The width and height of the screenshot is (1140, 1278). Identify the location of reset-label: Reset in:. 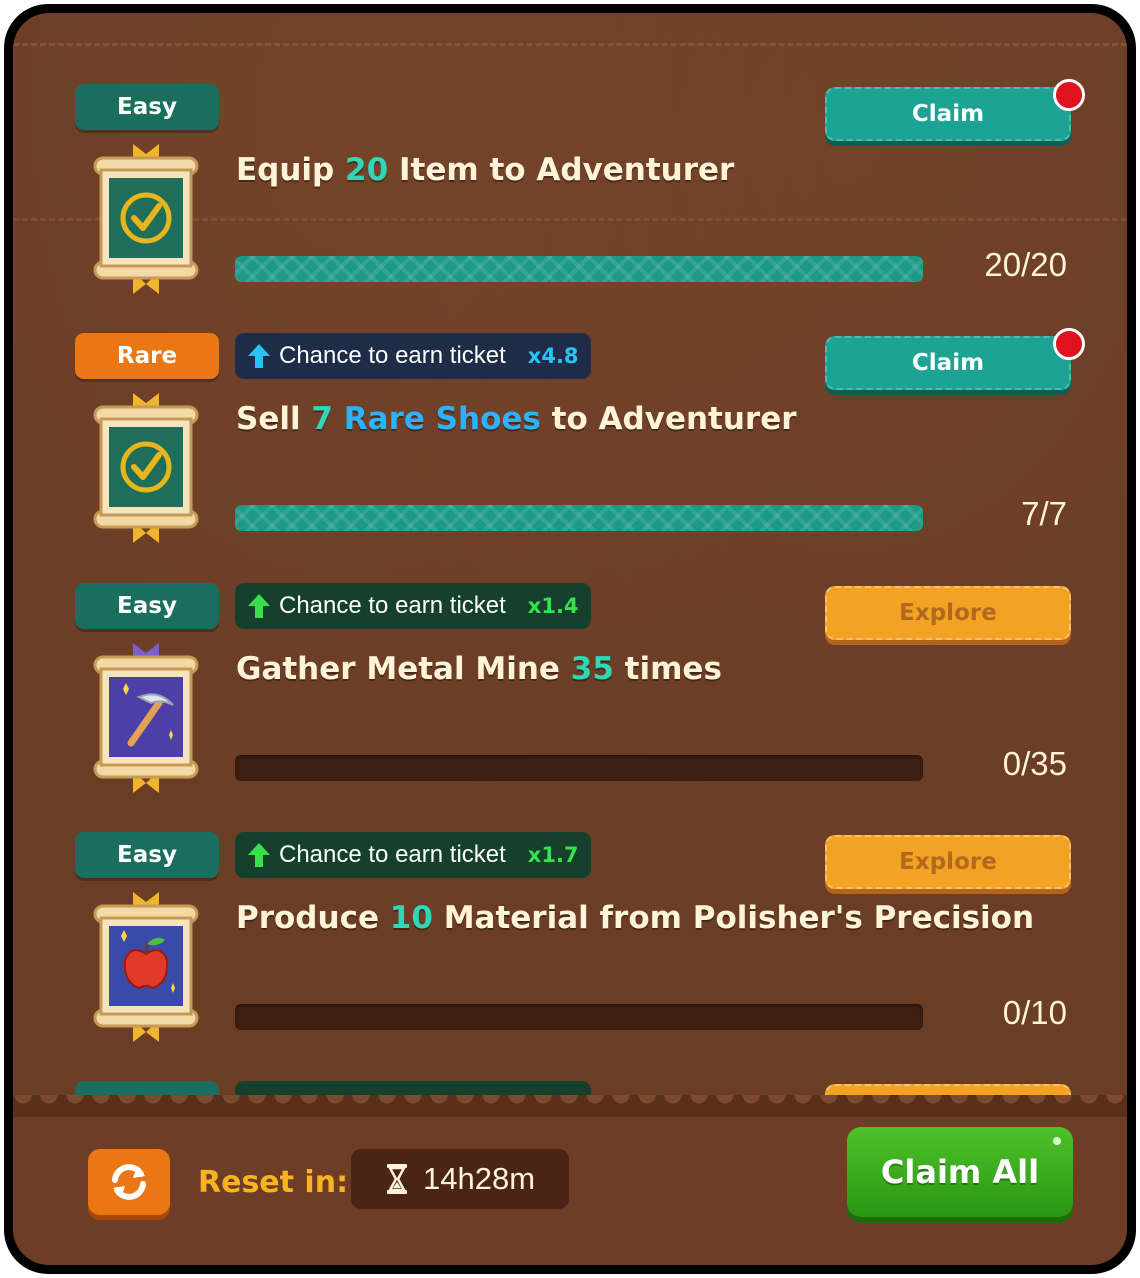
(273, 1182).